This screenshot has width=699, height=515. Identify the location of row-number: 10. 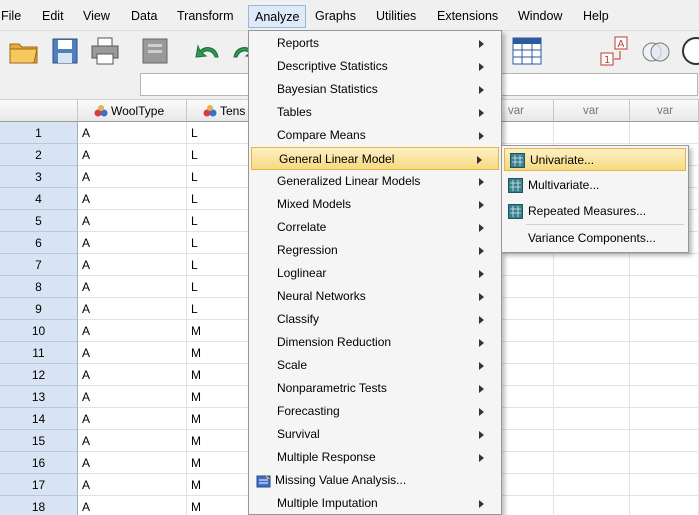
(39, 331).